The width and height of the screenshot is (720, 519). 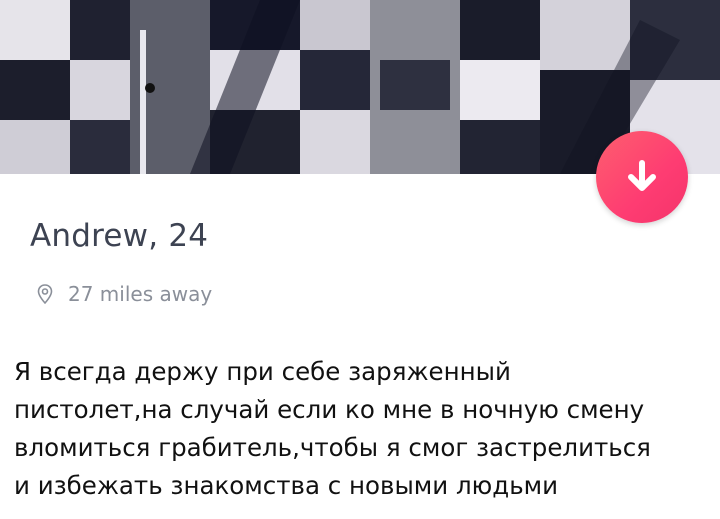 I want to click on arrow-down-icon, so click(x=642, y=175).